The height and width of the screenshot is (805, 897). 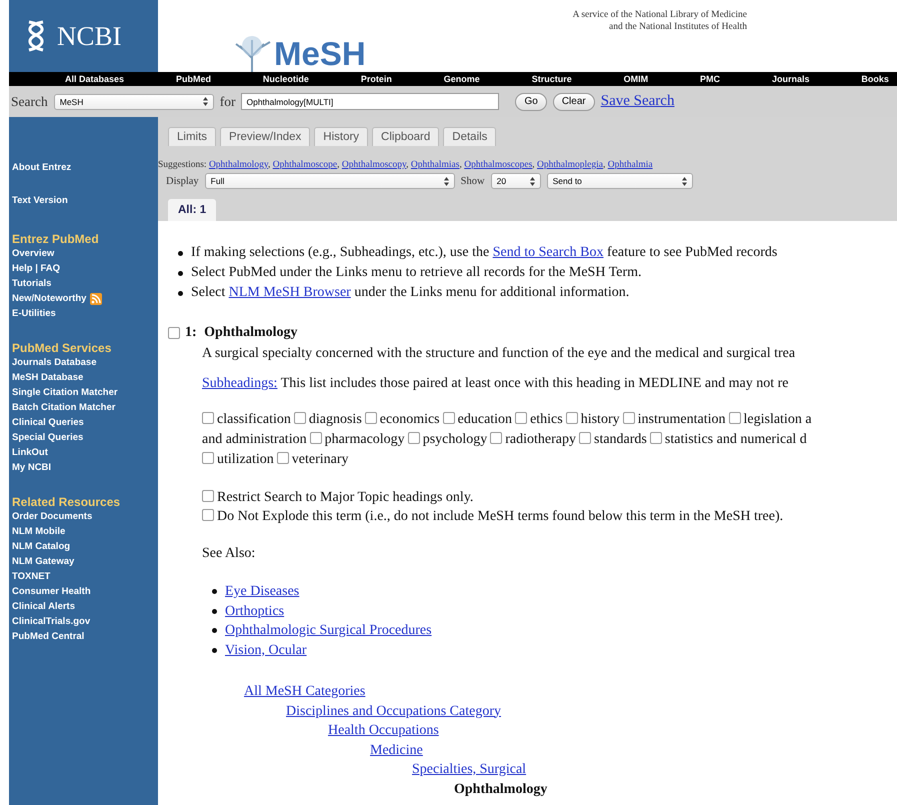 I want to click on tree-link: Health Occupations, so click(x=383, y=730).